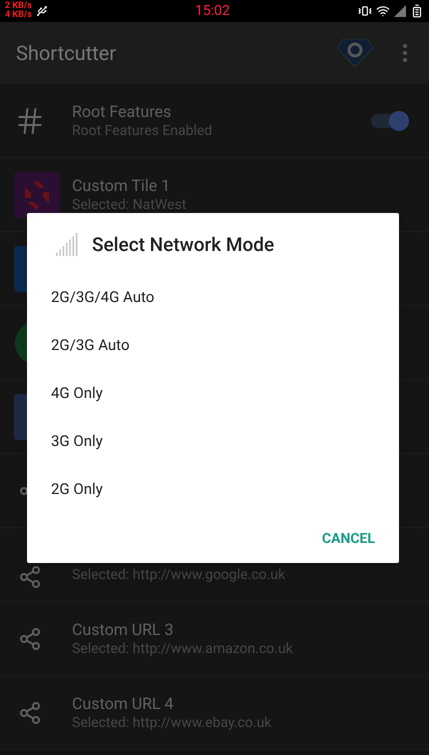 This screenshot has width=429, height=755. I want to click on clock: 15:02, so click(212, 11).